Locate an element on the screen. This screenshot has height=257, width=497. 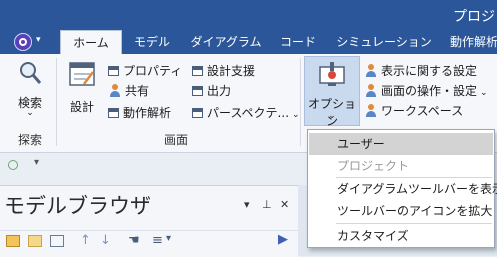
close-icon: ✕ is located at coordinates (284, 204).